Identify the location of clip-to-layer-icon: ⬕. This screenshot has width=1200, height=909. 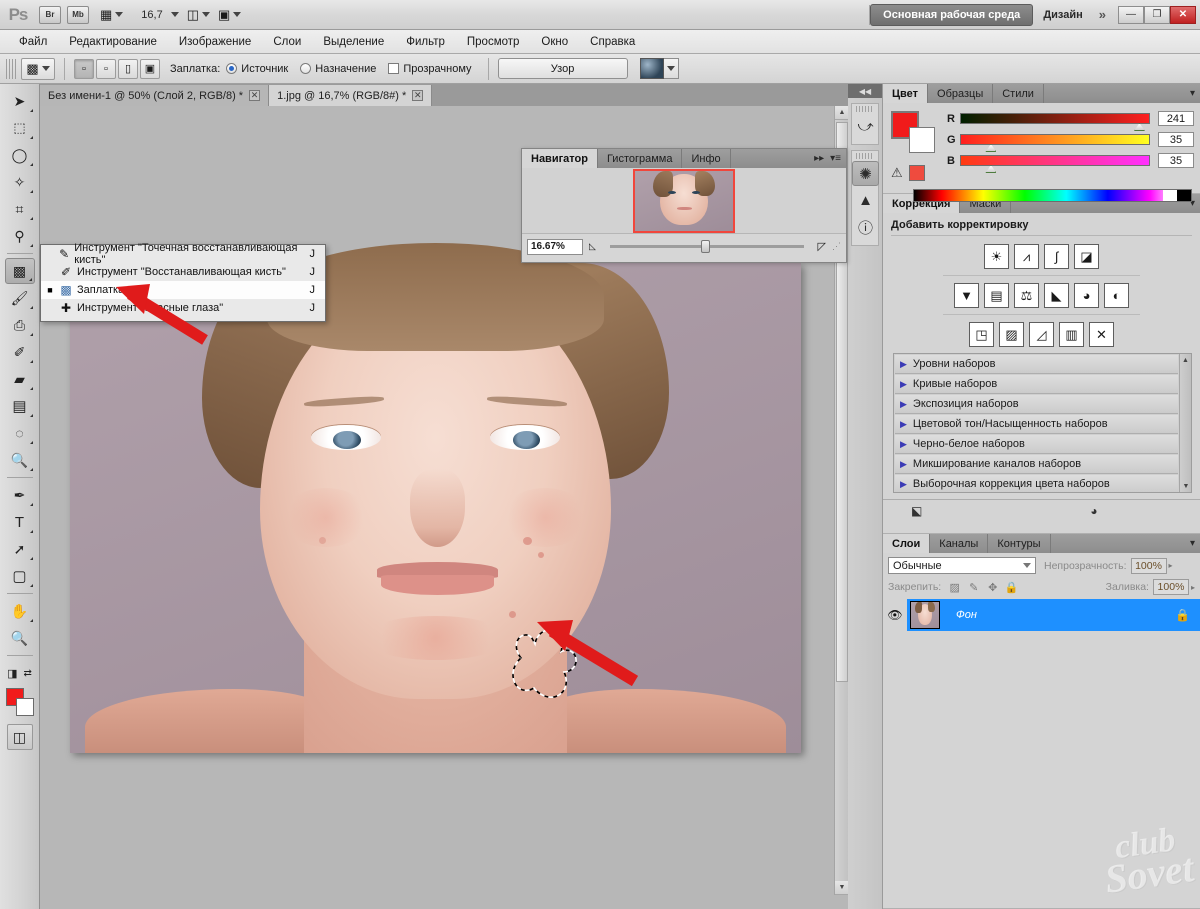
(916, 511).